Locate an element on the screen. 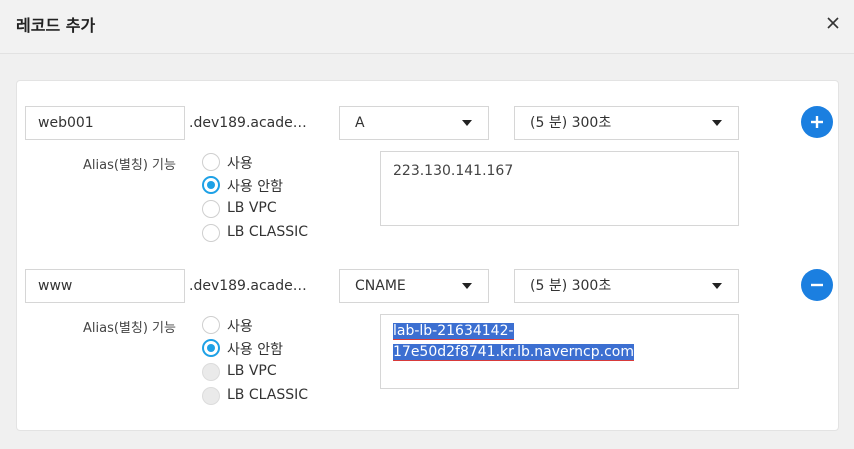 This screenshot has width=854, height=449. dialog-title: 레코드 추가 is located at coordinates (56, 25).